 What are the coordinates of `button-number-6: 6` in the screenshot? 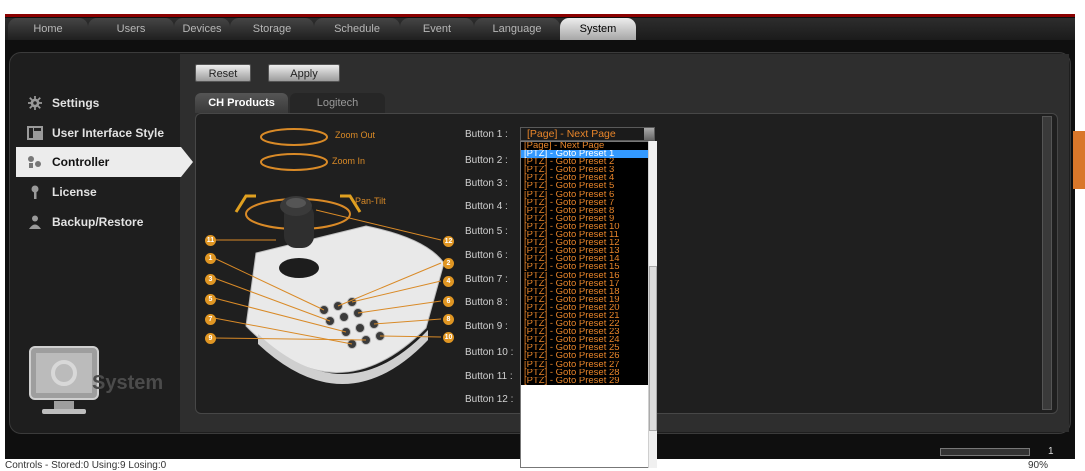 It's located at (448, 301).